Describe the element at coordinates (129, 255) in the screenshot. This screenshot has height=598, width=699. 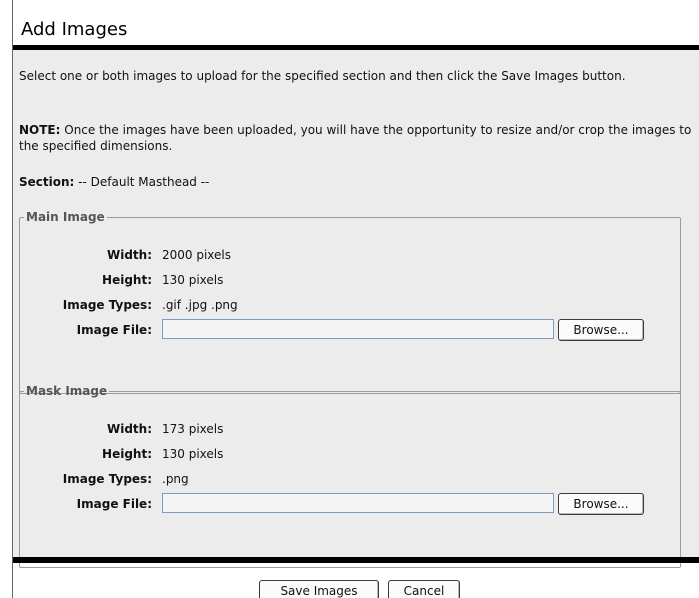
I see `main-width-label: Width:` at that location.